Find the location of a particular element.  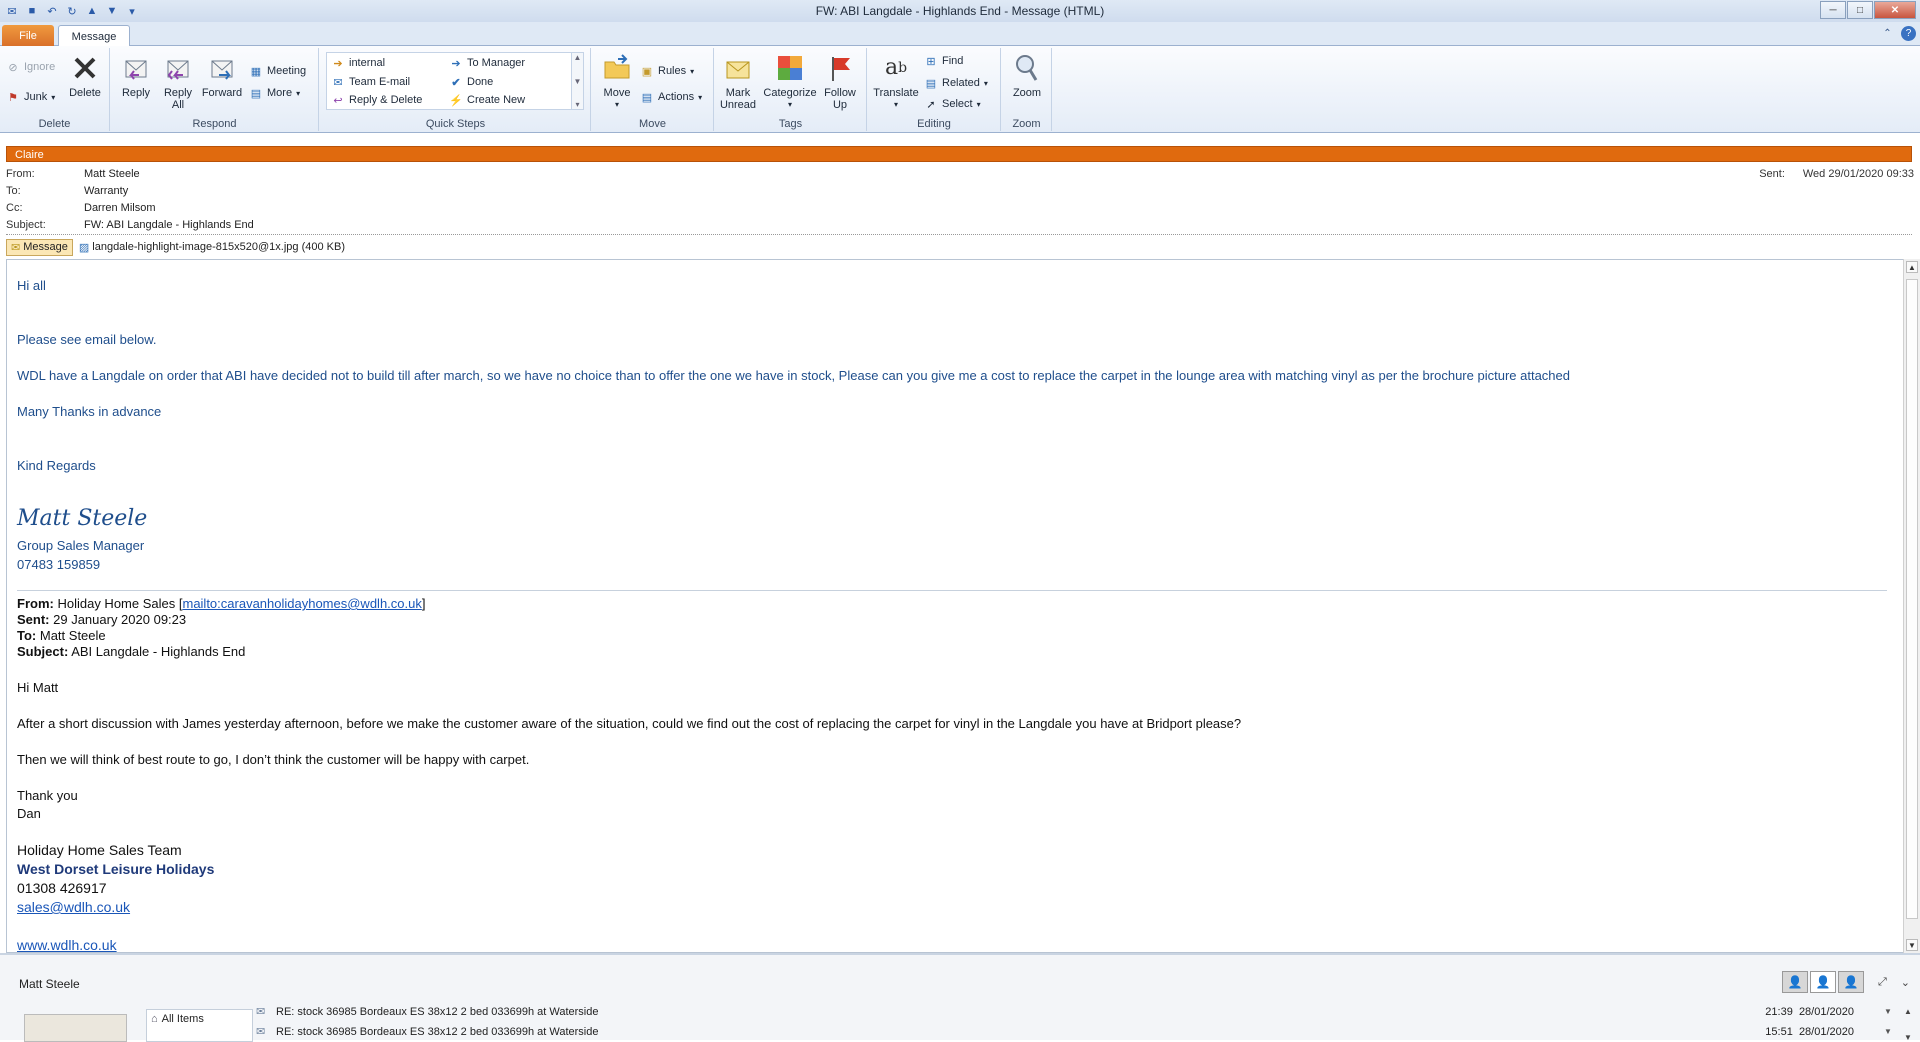

customize-qat-icon: ▾ is located at coordinates (132, 11).